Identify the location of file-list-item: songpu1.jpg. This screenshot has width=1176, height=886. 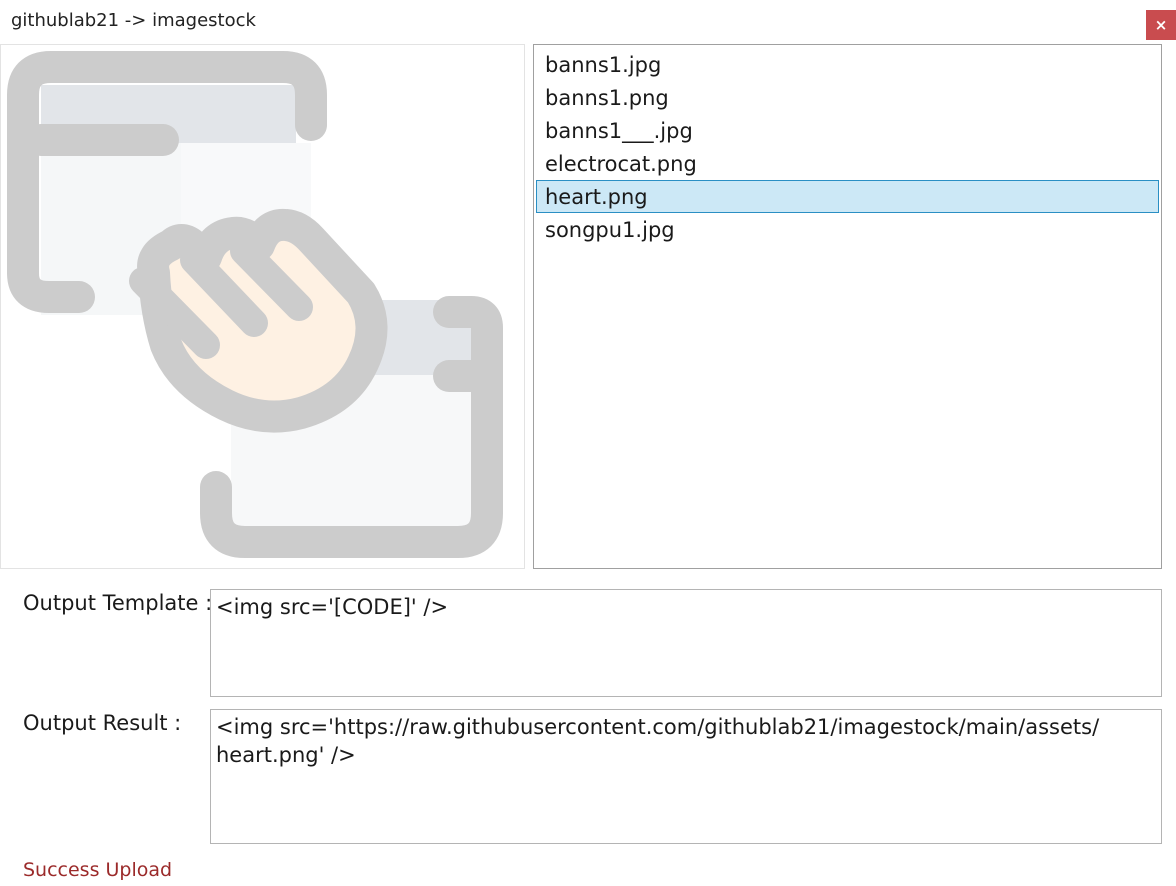
(847, 229).